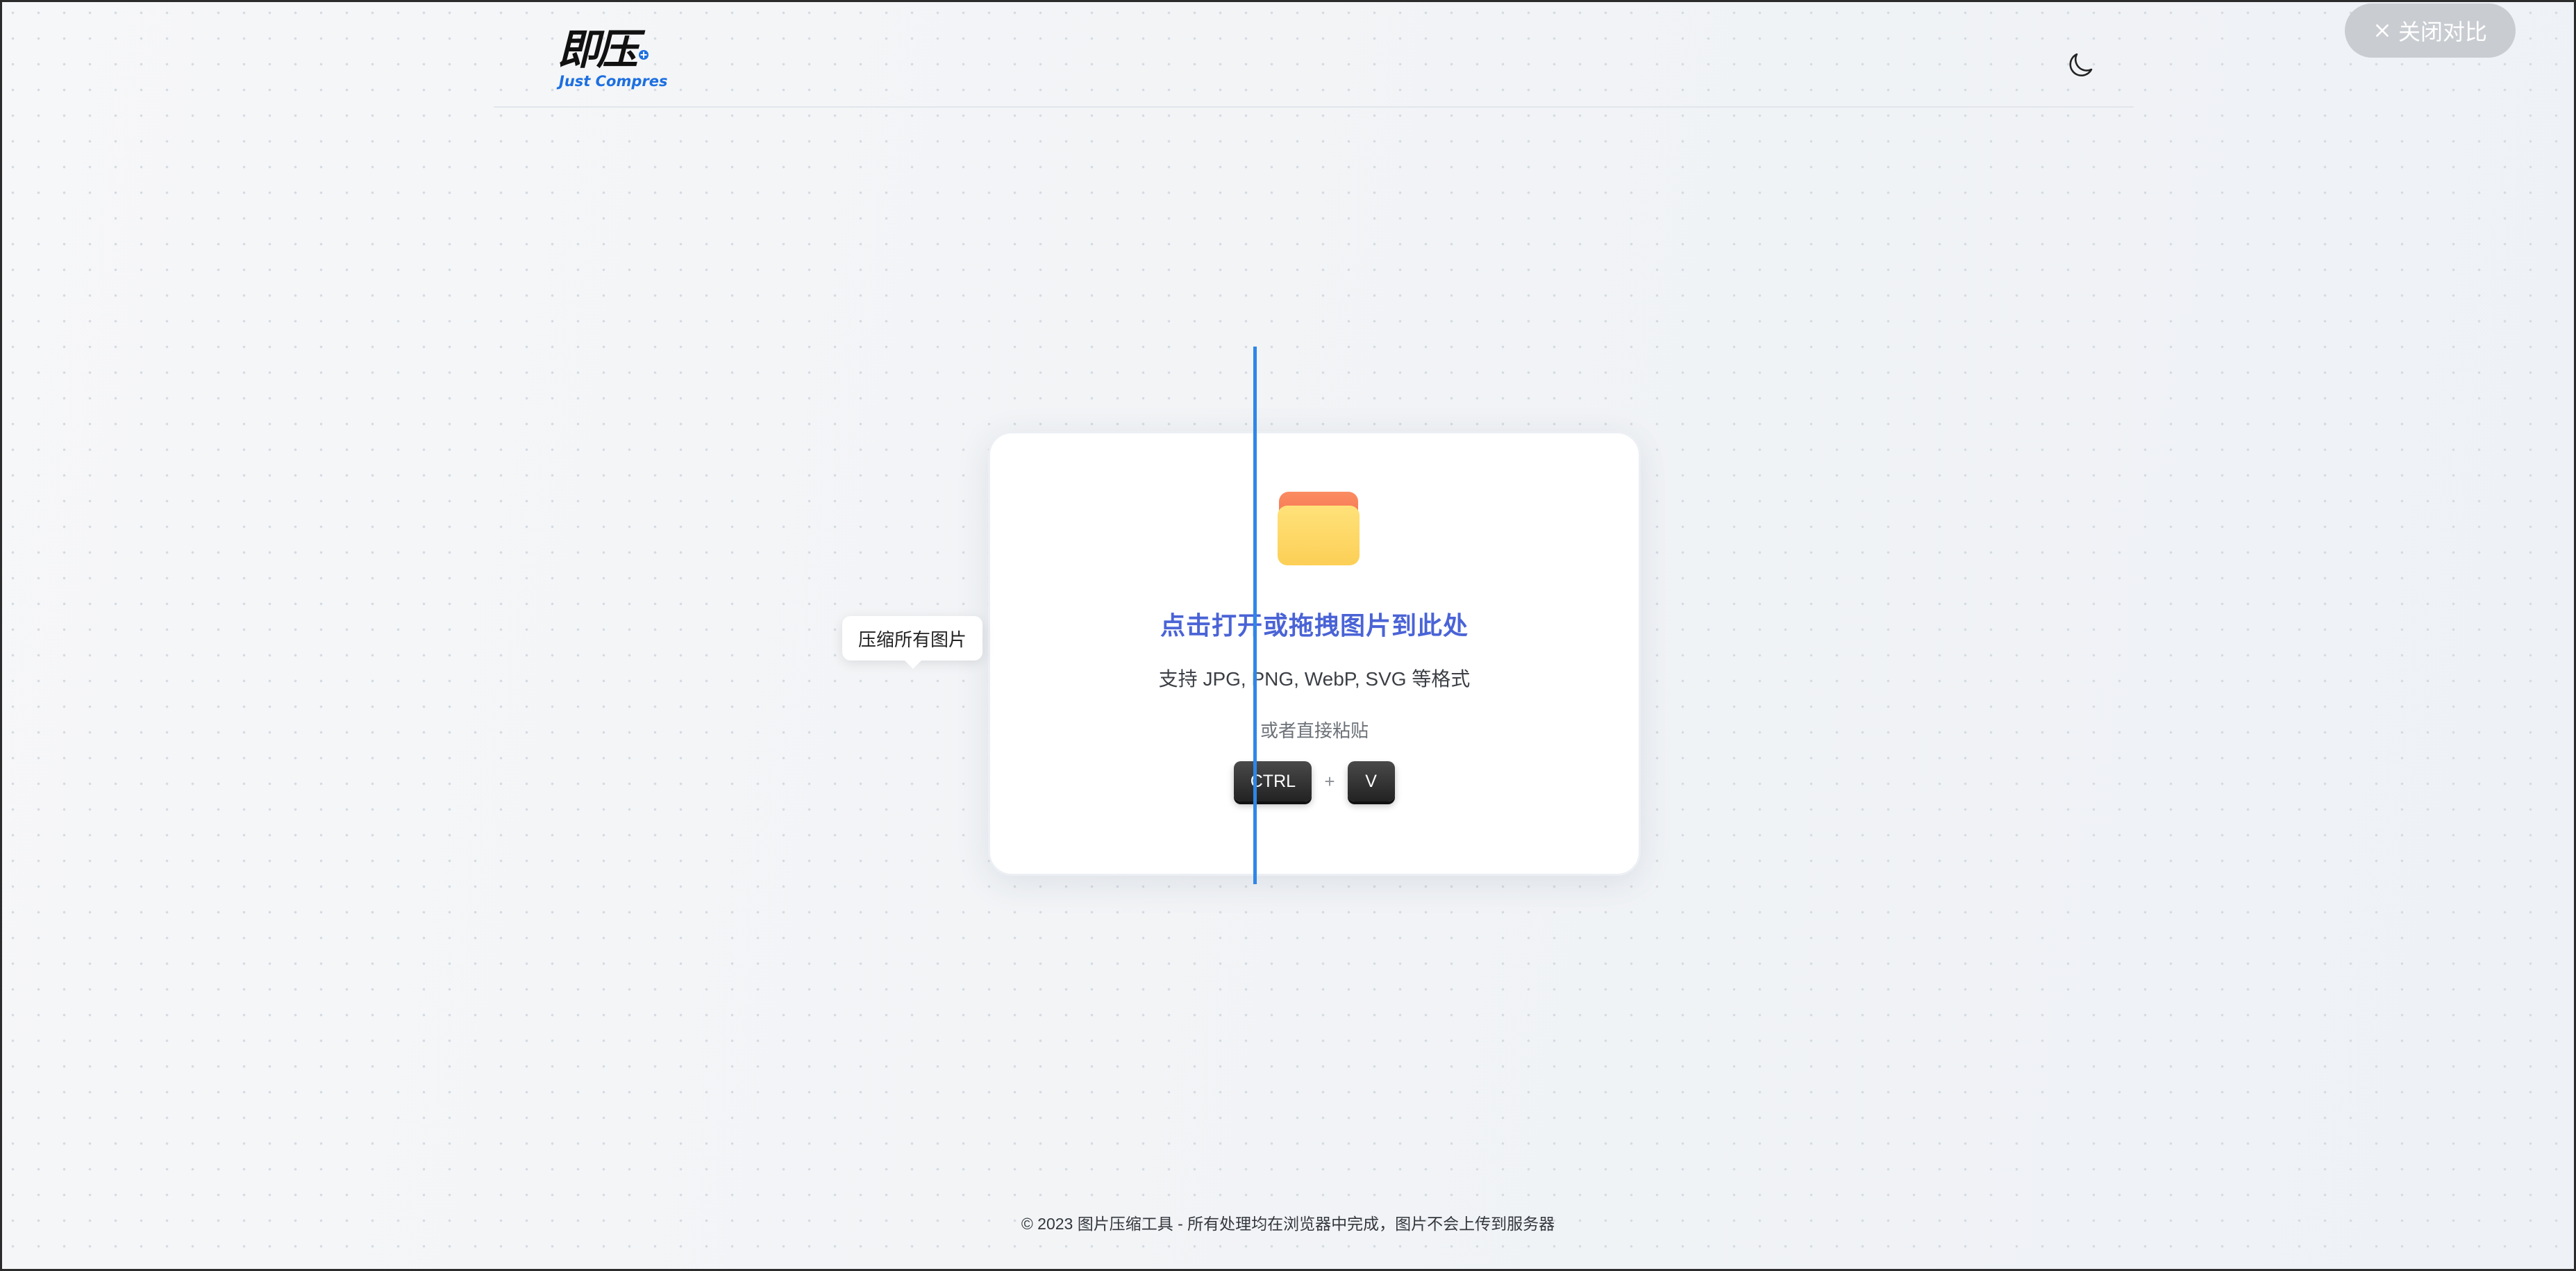  Describe the element at coordinates (598, 50) in the screenshot. I see `logo-mark: 即压` at that location.